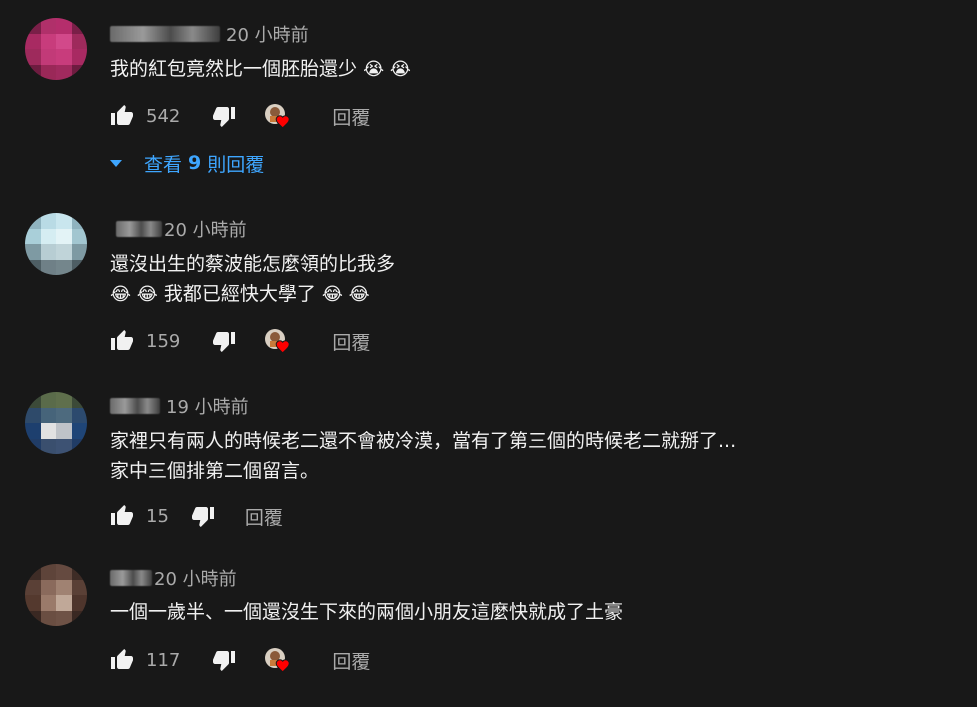 This screenshot has width=977, height=707. I want to click on comment-text: 一個一歲半、一個還沒生下來的兩個小朋友這麼快就成了土豪, so click(366, 612).